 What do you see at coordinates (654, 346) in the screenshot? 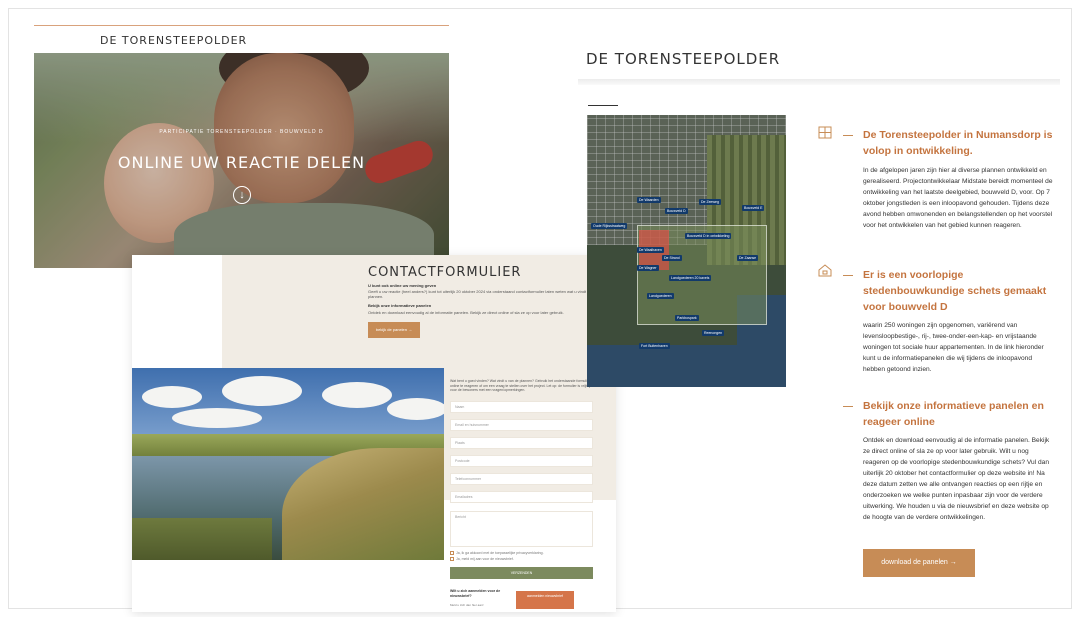
I see `map-label: Fort Buitenhaven` at bounding box center [654, 346].